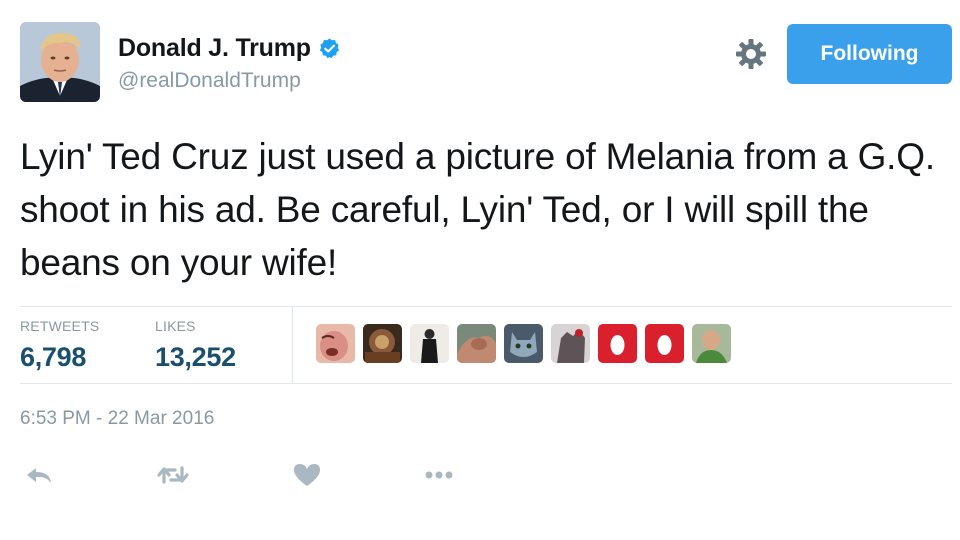 The image size is (960, 540). Describe the element at coordinates (329, 48) in the screenshot. I see `verified-badge-icon` at that location.